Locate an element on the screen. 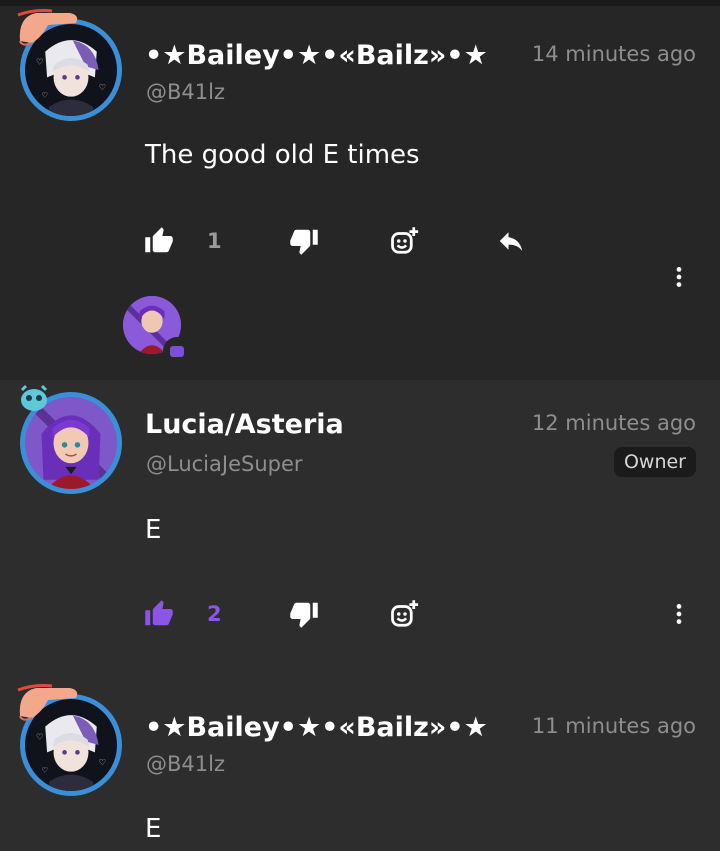 This screenshot has height=851, width=720. comment-text: The good old E times is located at coordinates (282, 155).